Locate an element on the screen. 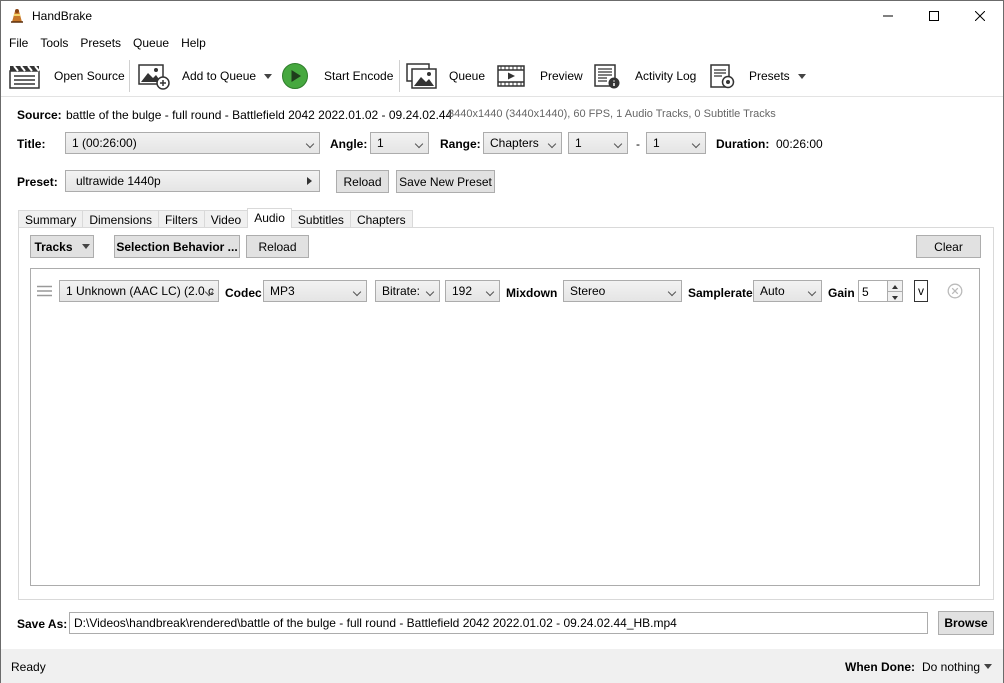  status-text: Ready is located at coordinates (28, 667).